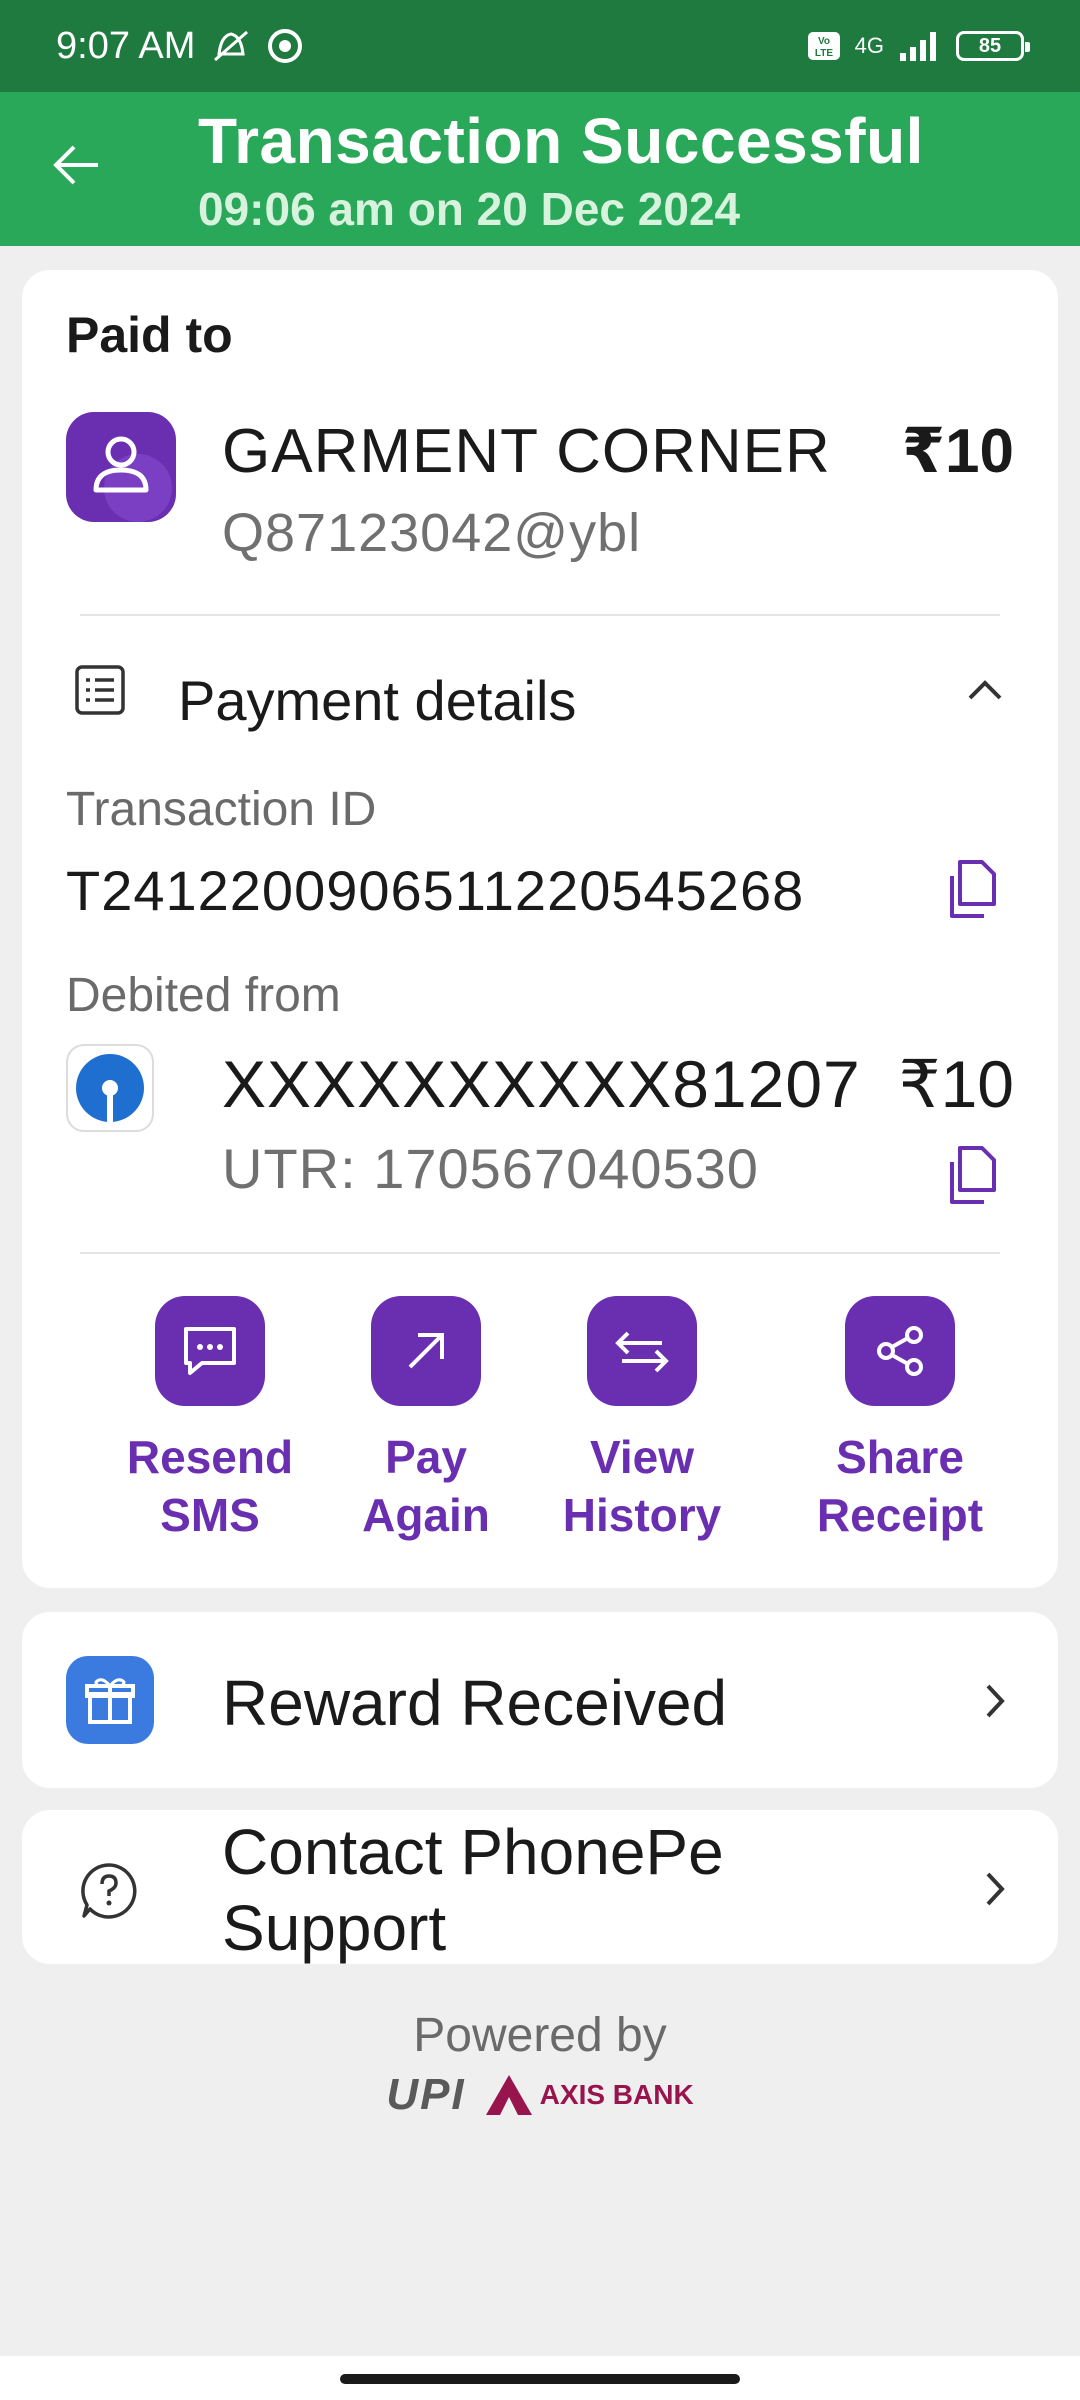  I want to click on action-label: Pay Again, so click(426, 1486).